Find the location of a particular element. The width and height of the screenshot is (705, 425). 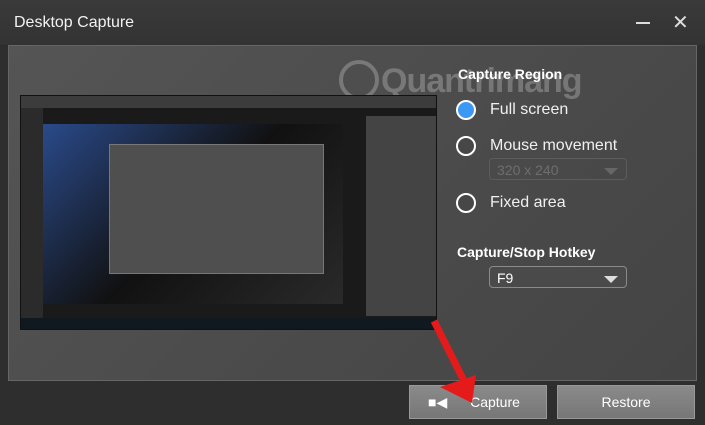

preview-dialog is located at coordinates (216, 209).